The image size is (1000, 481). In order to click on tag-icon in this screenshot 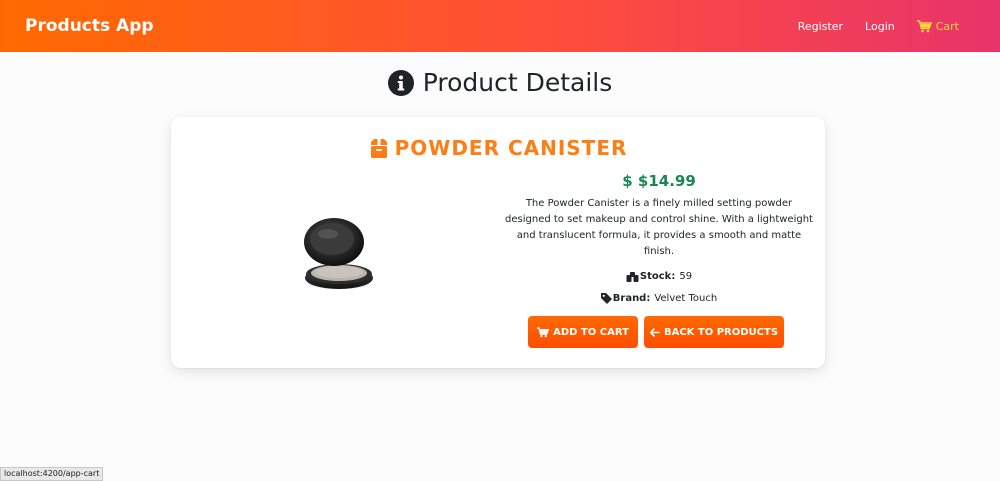, I will do `click(606, 298)`.